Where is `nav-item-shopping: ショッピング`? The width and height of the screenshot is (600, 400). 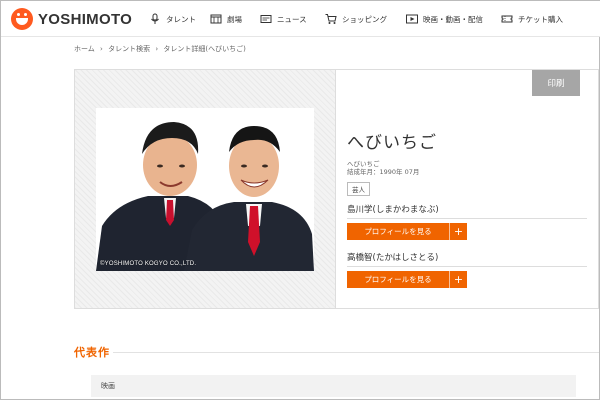
nav-item-shopping: ショッピング is located at coordinates (356, 19).